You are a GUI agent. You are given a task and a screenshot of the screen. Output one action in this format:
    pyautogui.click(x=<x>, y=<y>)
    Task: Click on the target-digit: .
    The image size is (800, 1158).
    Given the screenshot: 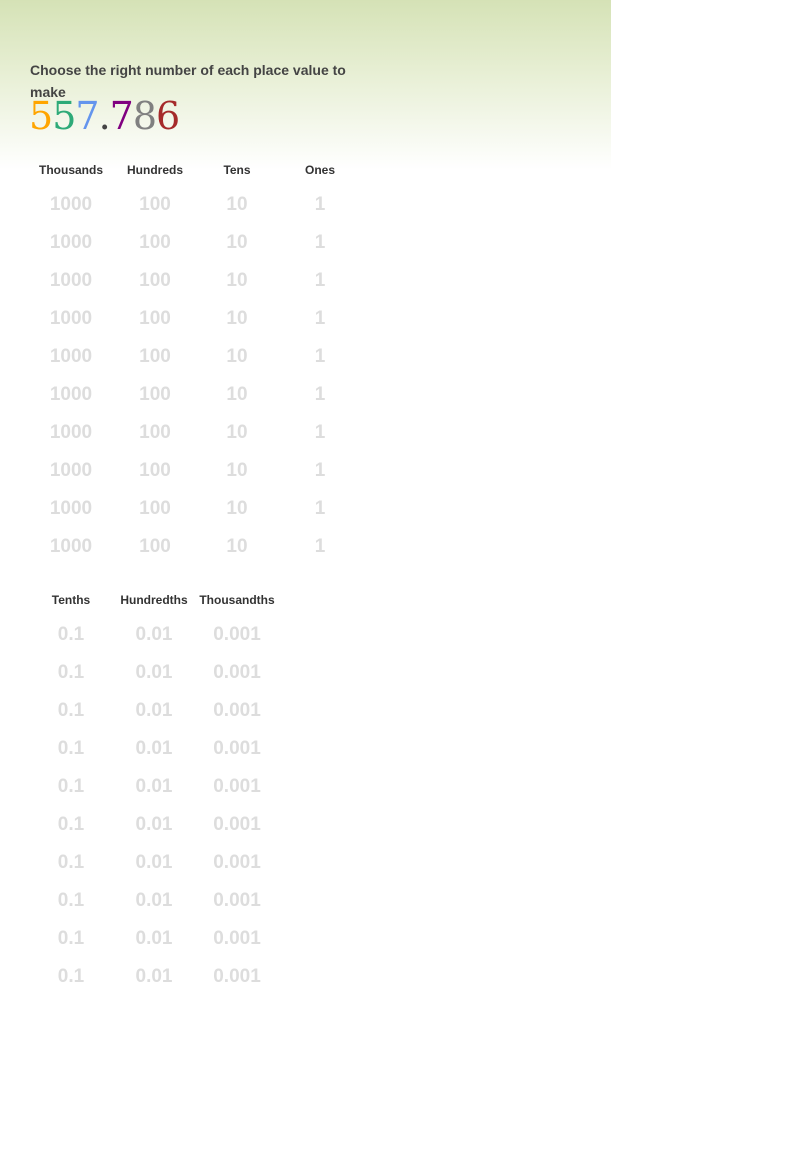 What is the action you would take?
    pyautogui.click(x=104, y=116)
    